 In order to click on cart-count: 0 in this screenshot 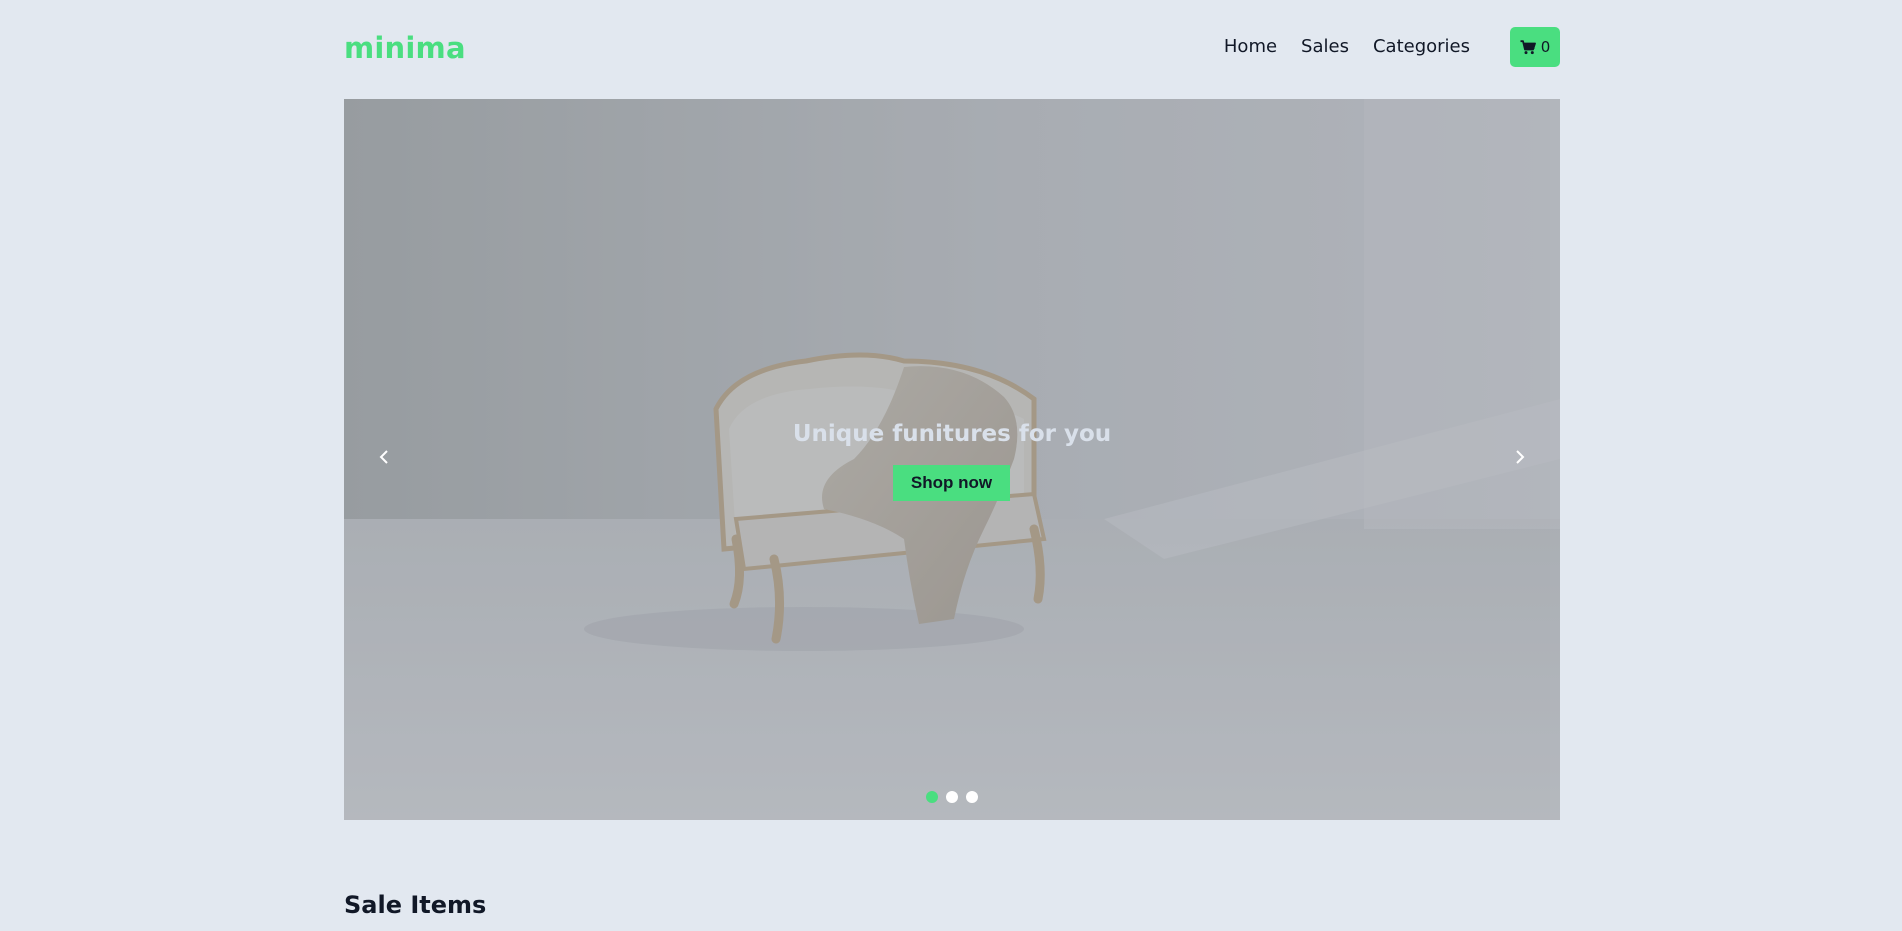, I will do `click(1545, 47)`.